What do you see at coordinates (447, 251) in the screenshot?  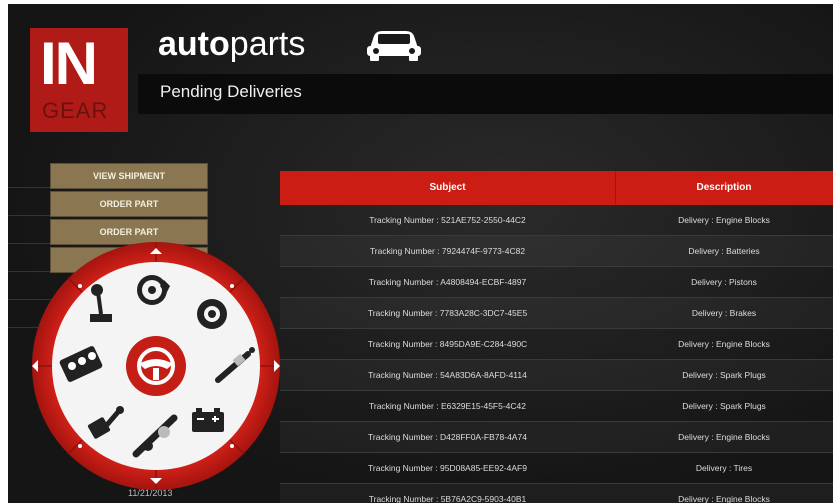 I see `subject-cell: Tracking Number : 7924474F-9773-4C82` at bounding box center [447, 251].